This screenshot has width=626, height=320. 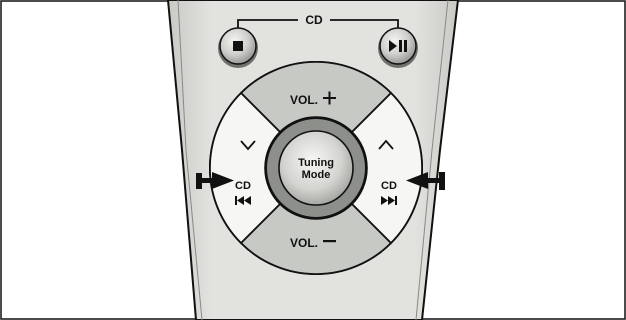 What do you see at coordinates (316, 163) in the screenshot?
I see `tuning-mode-label-line1: Tuning` at bounding box center [316, 163].